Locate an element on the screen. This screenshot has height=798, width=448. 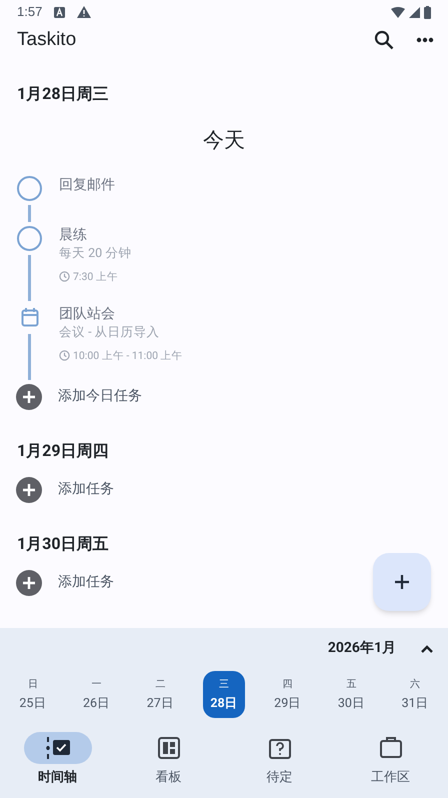
task-time: 10:00 上午 - 11:00 上午 is located at coordinates (128, 356).